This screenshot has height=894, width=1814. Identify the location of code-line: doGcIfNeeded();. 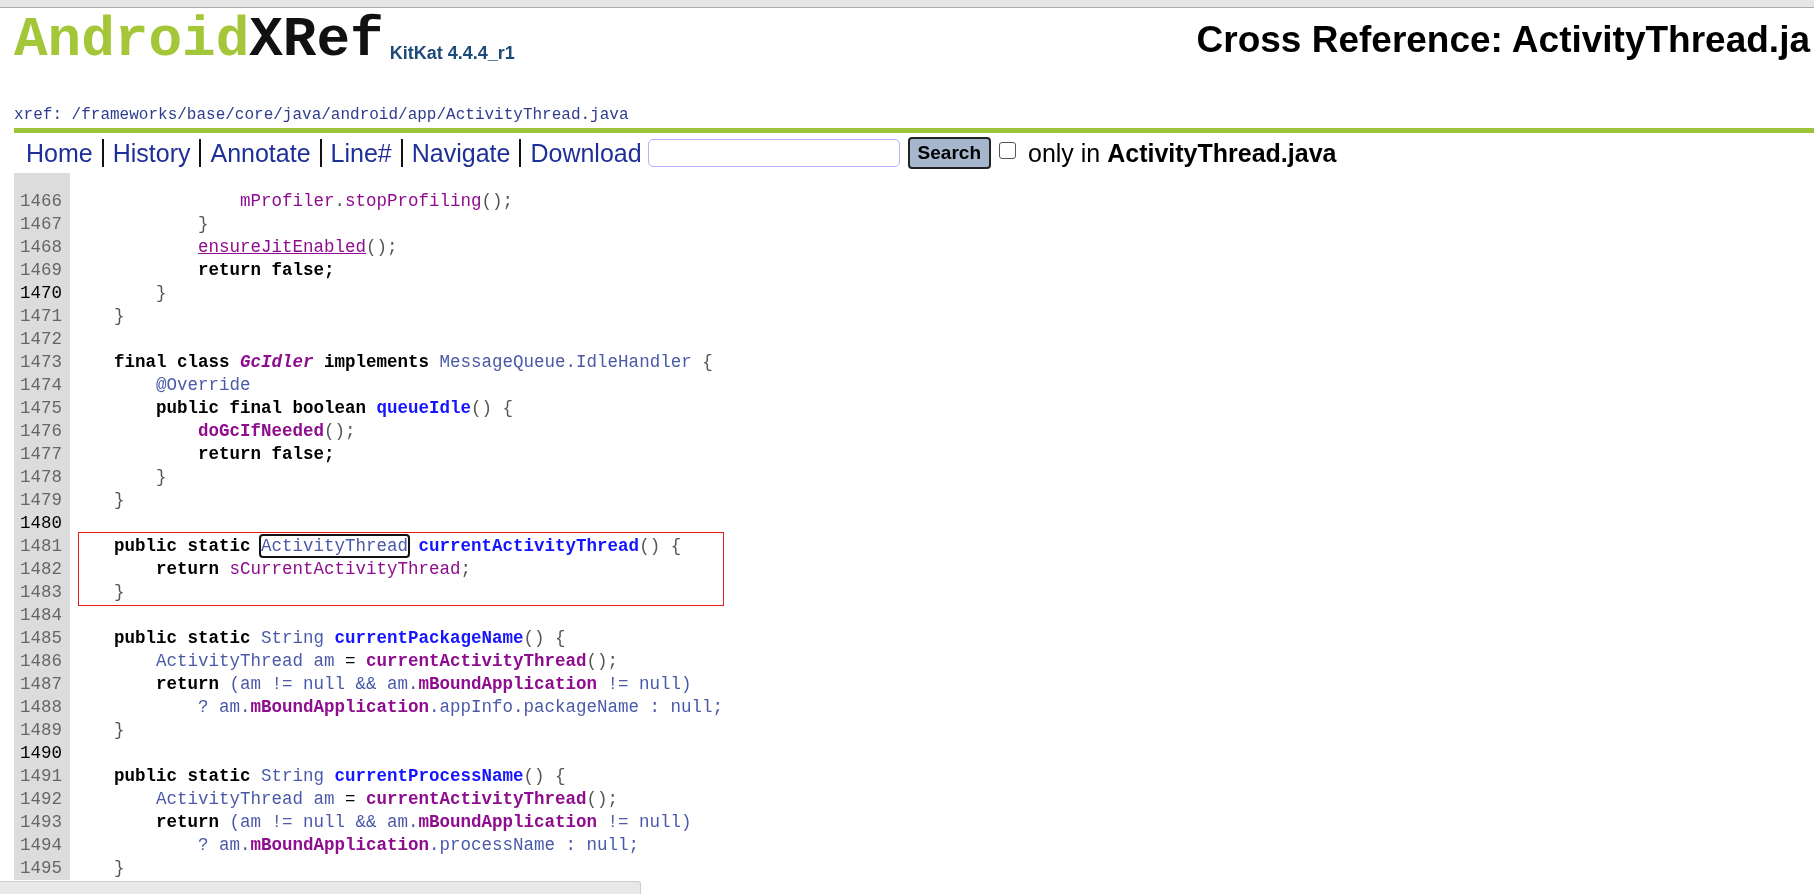
(277, 431).